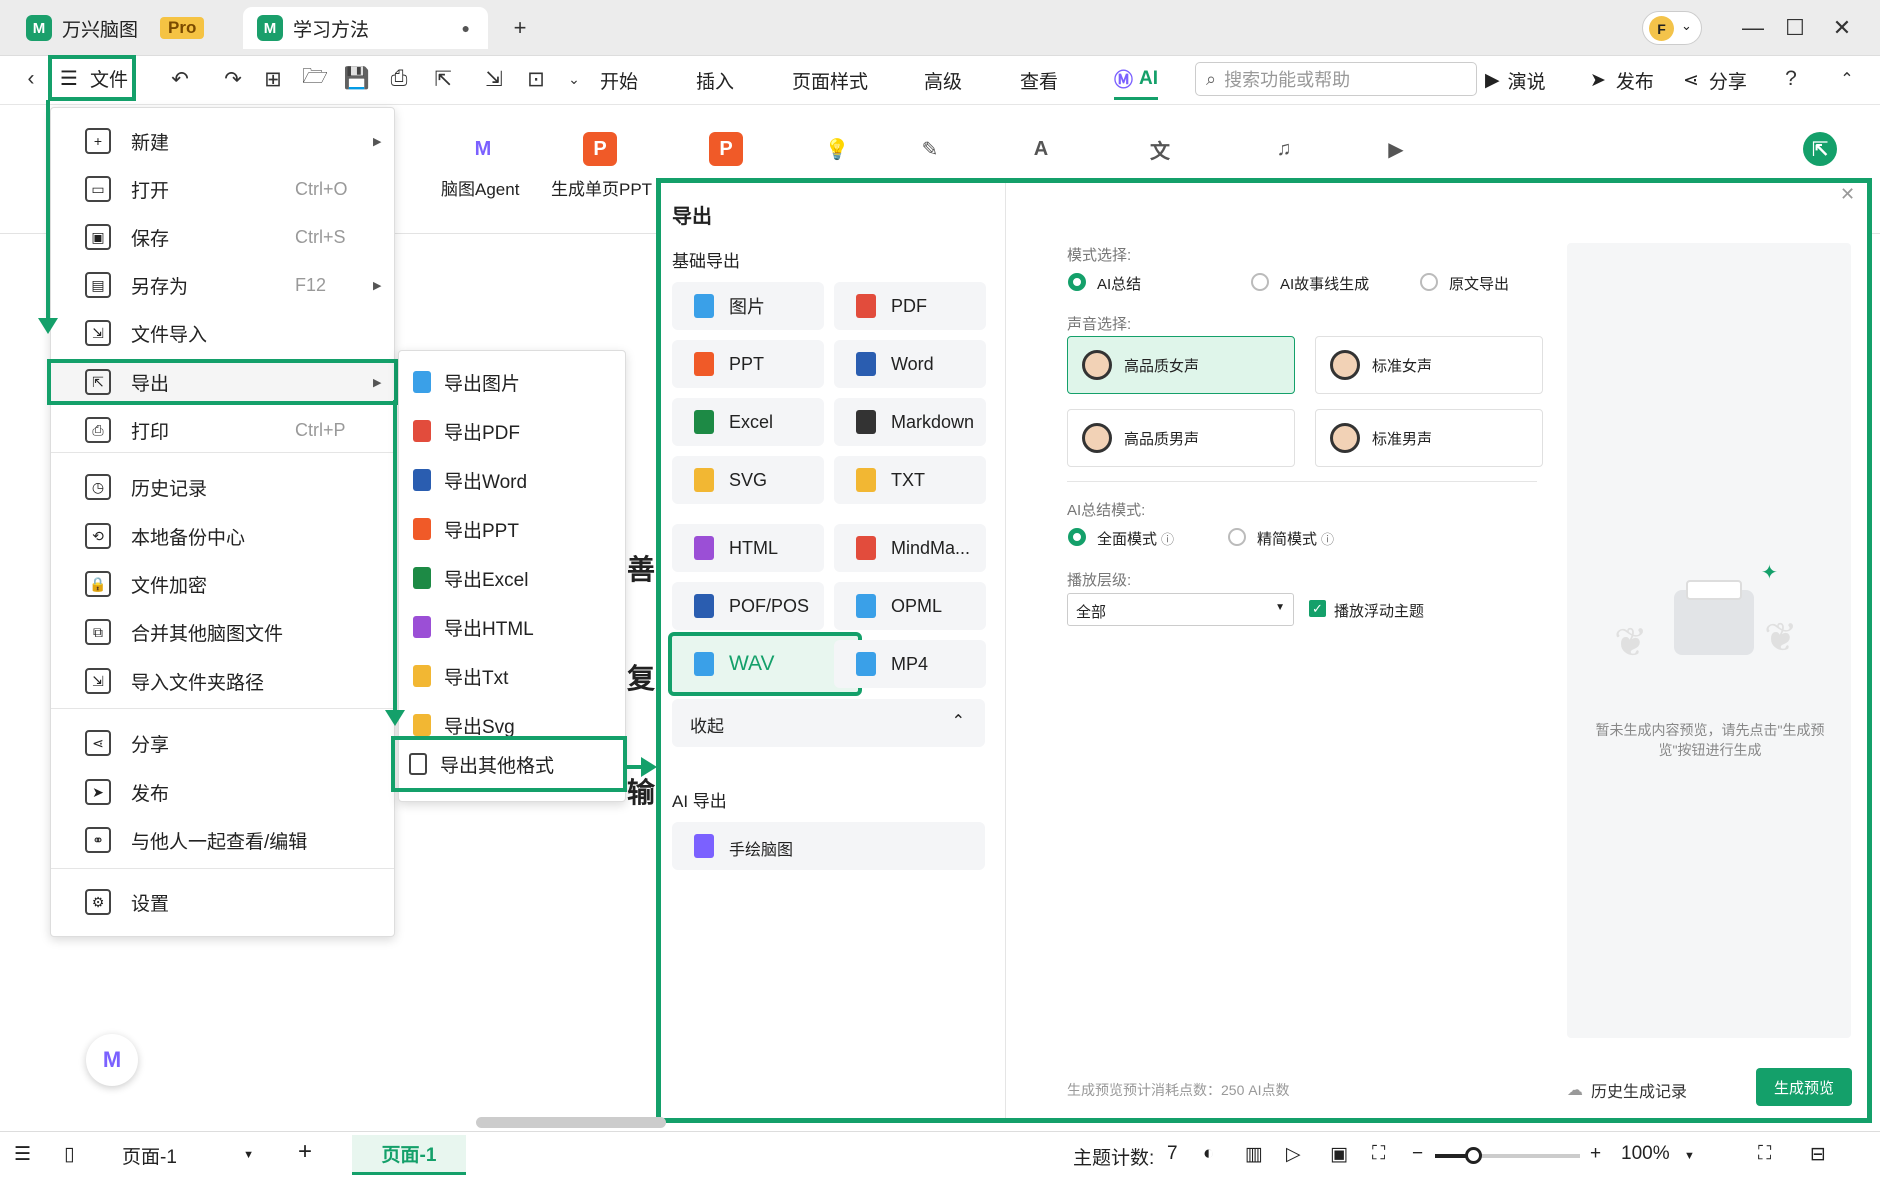 This screenshot has height=1180, width=1880. What do you see at coordinates (1287, 538) in the screenshot?
I see `concise-mode-label: 精简模式` at bounding box center [1287, 538].